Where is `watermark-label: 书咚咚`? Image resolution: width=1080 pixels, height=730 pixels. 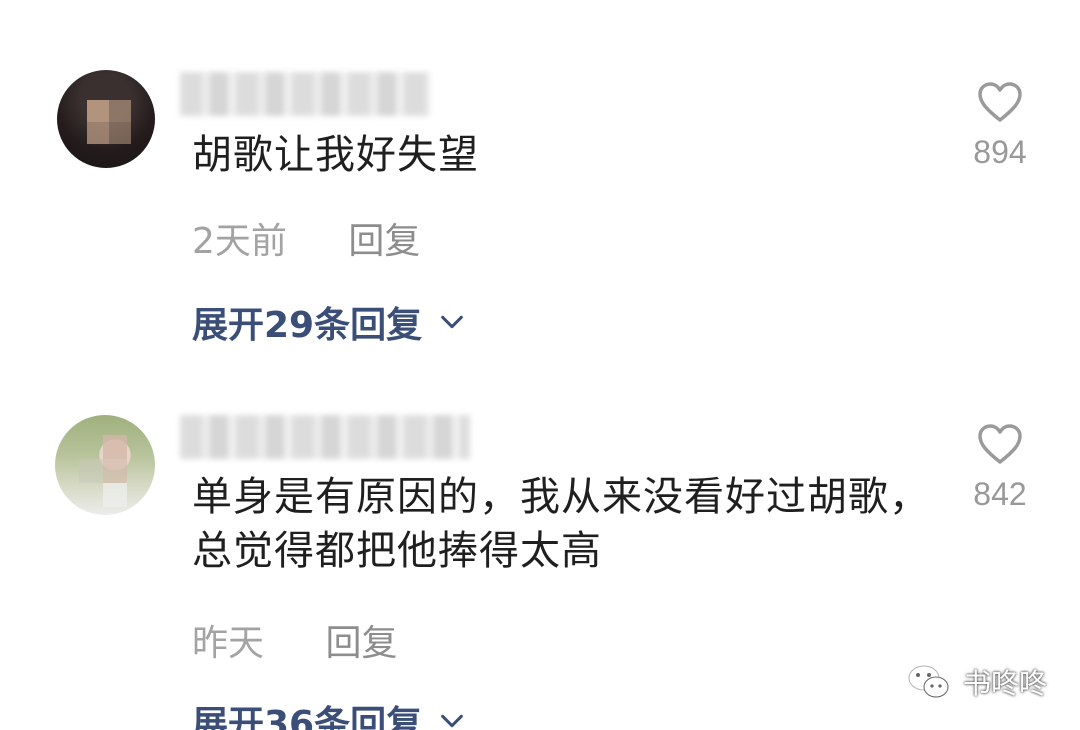 watermark-label: 书咚咚 is located at coordinates (1005, 683).